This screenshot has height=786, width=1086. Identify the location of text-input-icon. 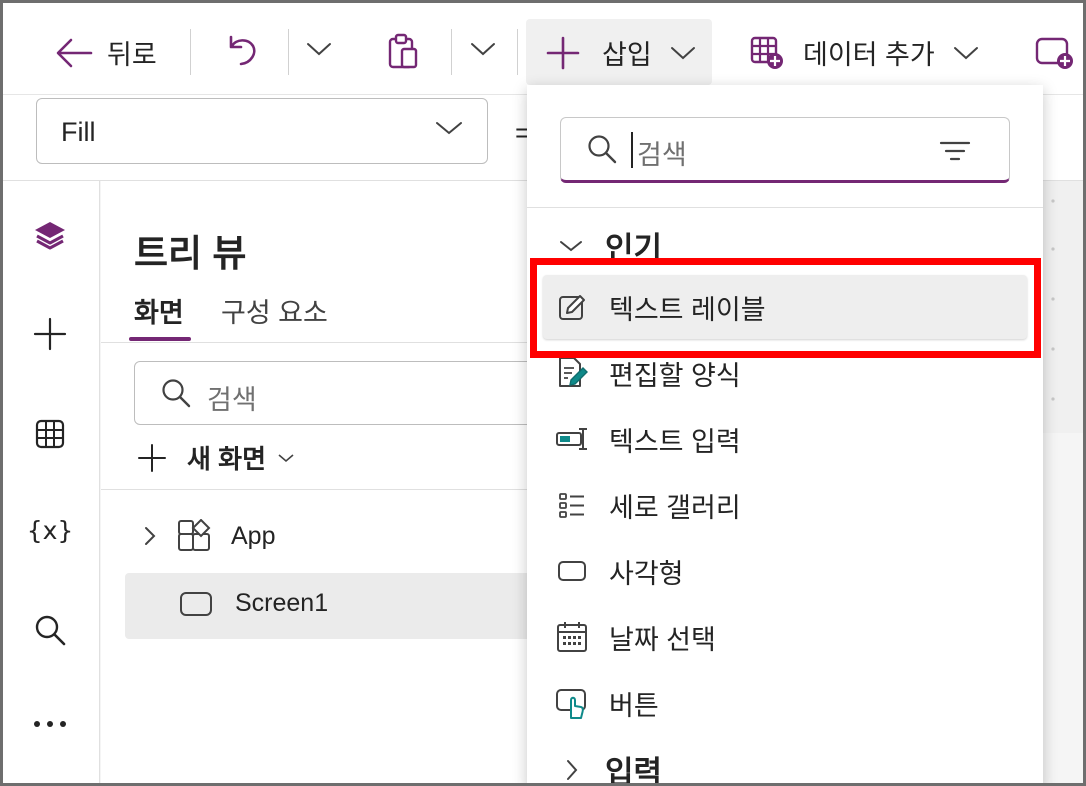
(572, 439).